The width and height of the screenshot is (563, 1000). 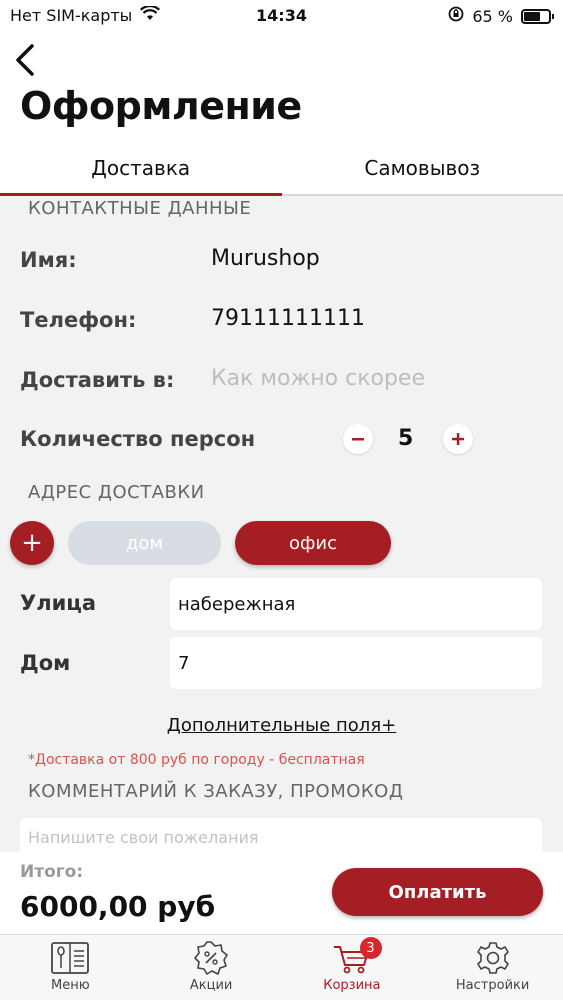 I want to click on chevron-left-icon, so click(x=25, y=60).